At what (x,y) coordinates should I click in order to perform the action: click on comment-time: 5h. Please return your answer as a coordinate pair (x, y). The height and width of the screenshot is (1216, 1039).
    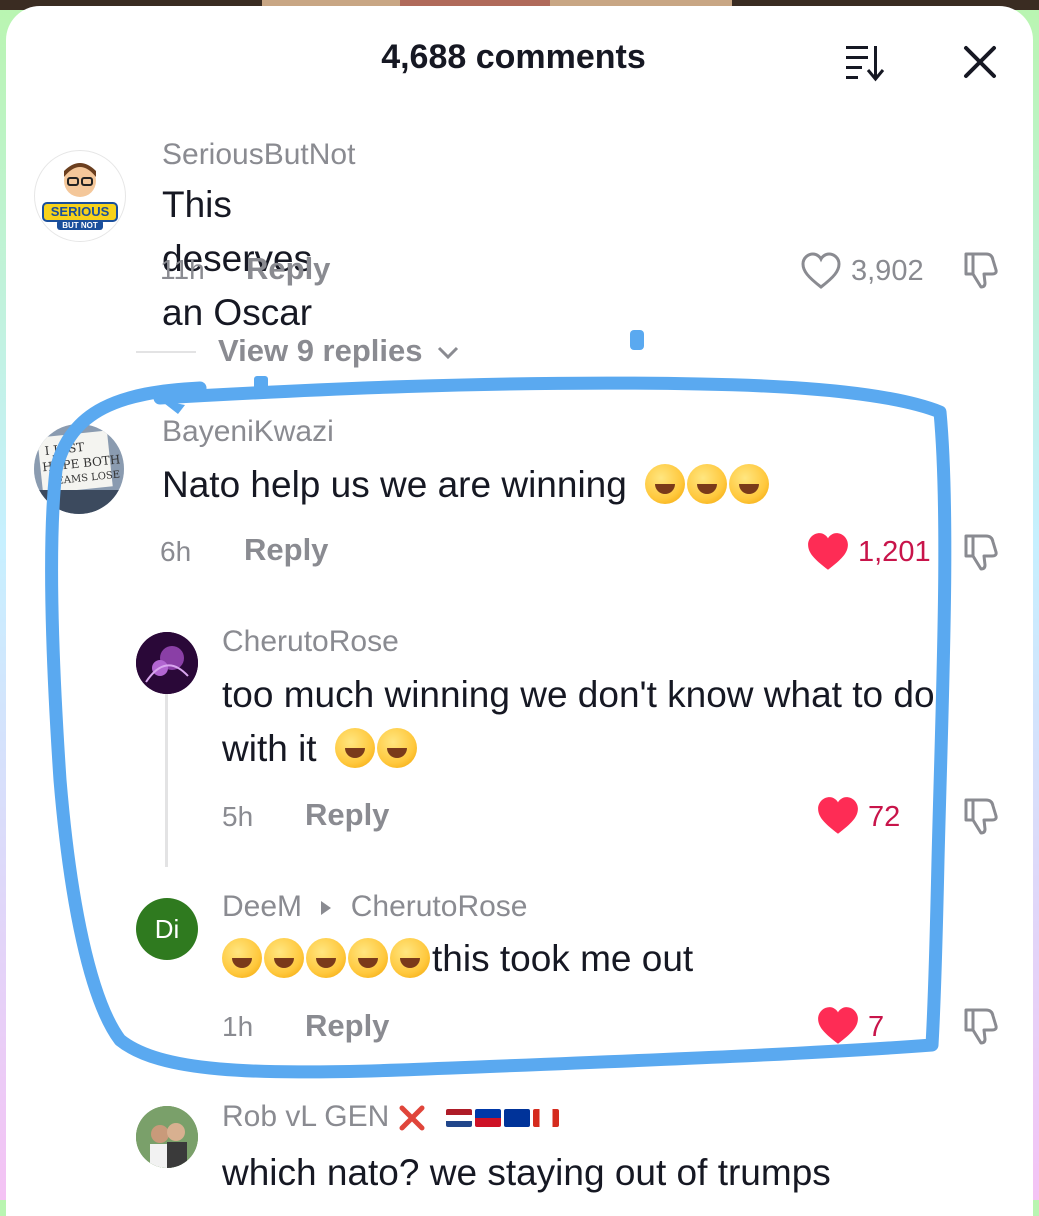
    Looking at the image, I should click on (238, 816).